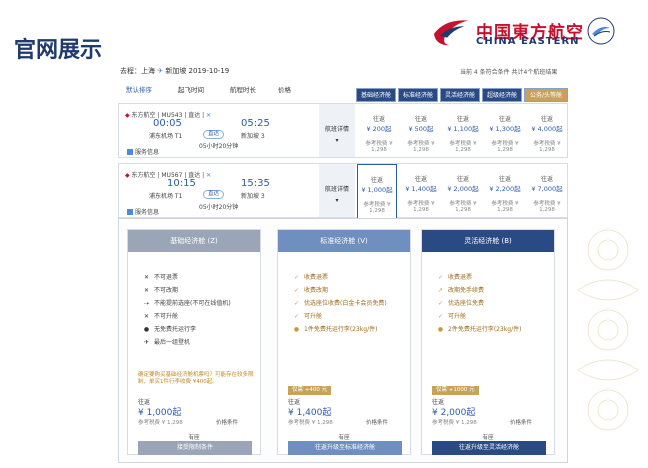  Describe the element at coordinates (311, 290) in the screenshot. I see `fare-feature: ✓ 收费改期` at that location.